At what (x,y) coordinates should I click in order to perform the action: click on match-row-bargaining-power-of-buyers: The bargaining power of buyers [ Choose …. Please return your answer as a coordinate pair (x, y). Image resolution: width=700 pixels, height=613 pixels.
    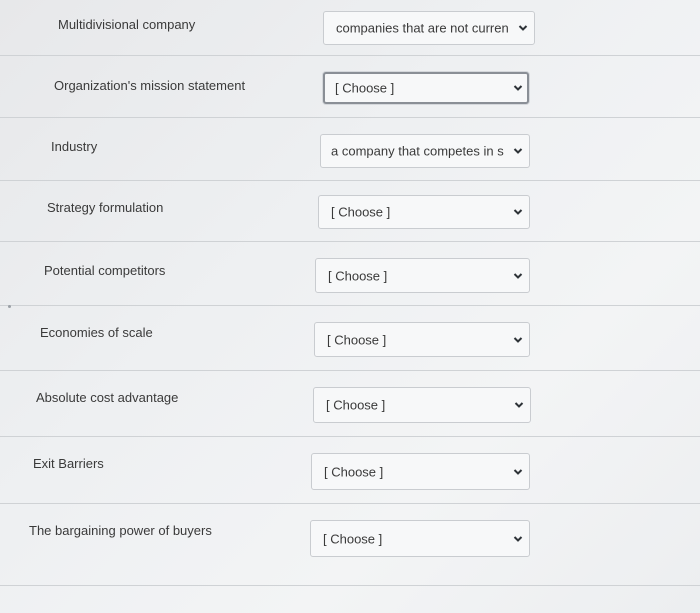
    Looking at the image, I should click on (350, 545).